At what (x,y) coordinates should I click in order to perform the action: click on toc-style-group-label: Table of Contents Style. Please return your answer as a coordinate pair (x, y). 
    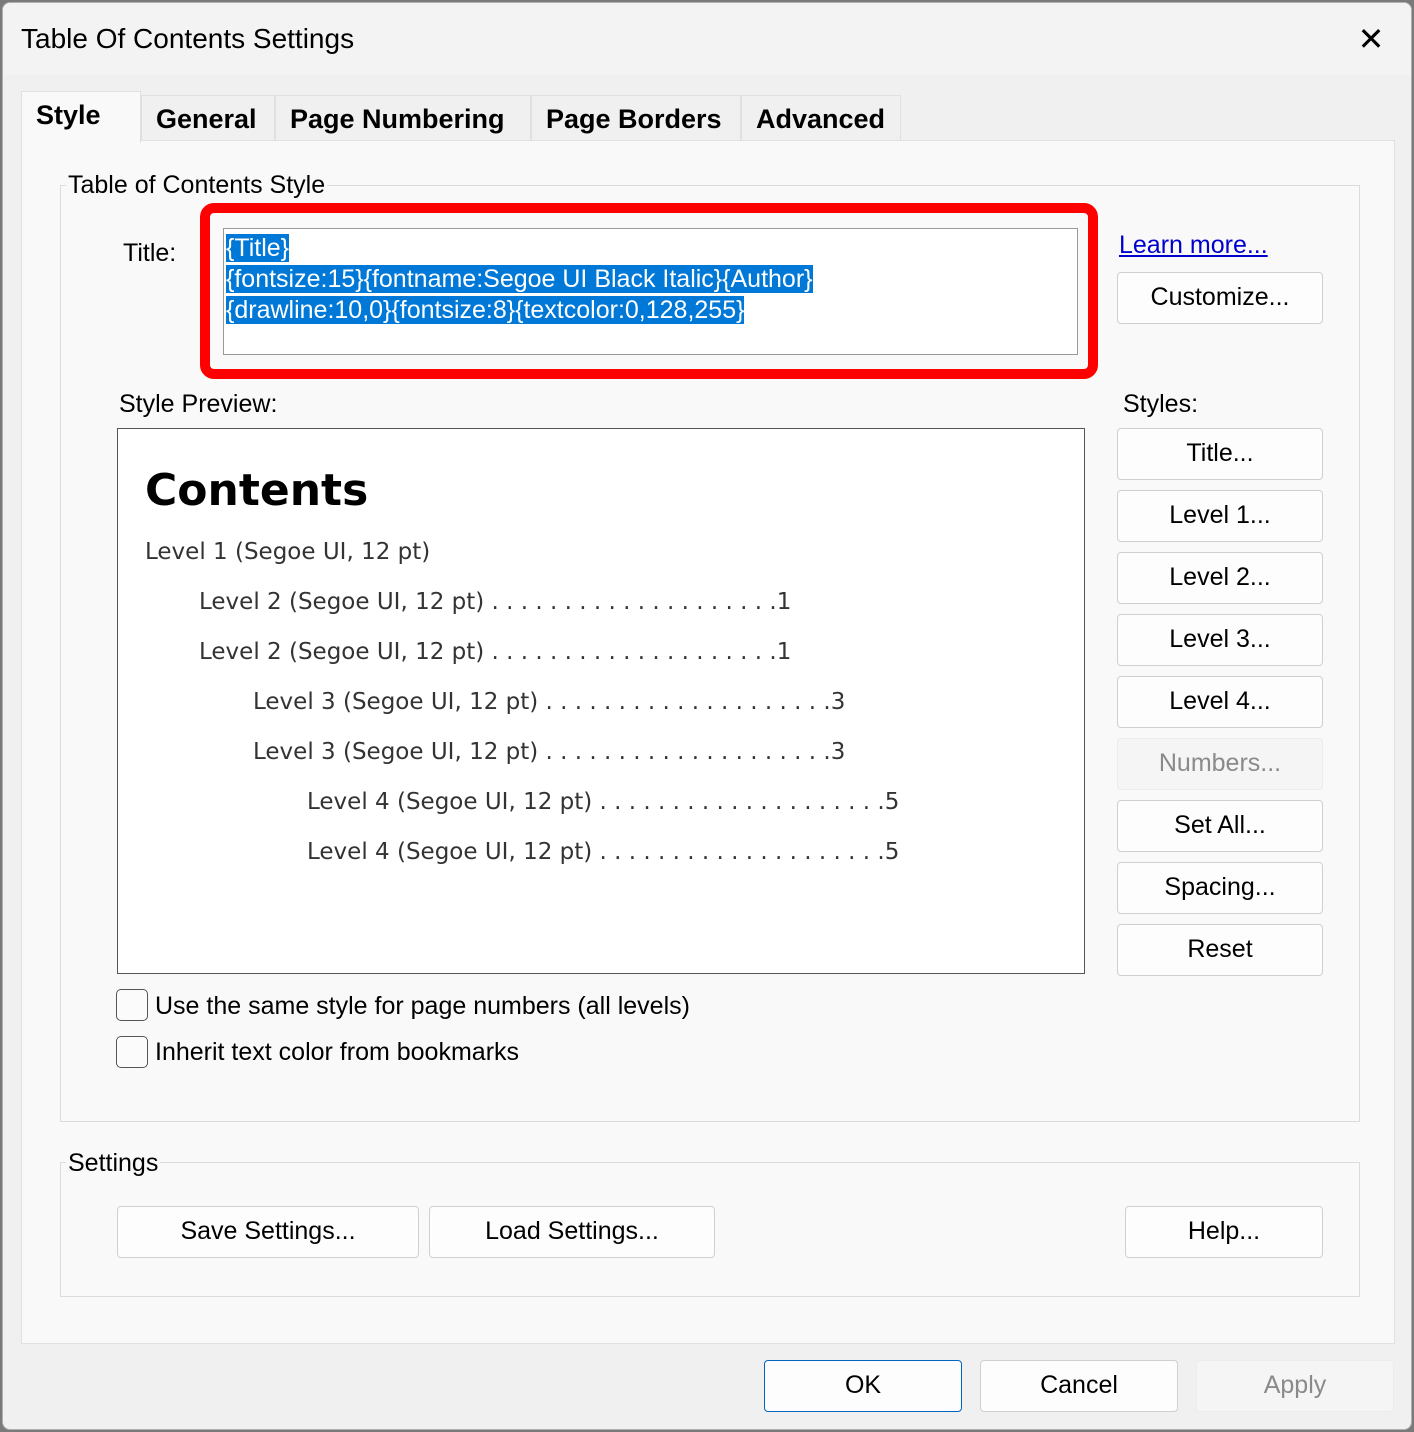
    Looking at the image, I should click on (197, 185).